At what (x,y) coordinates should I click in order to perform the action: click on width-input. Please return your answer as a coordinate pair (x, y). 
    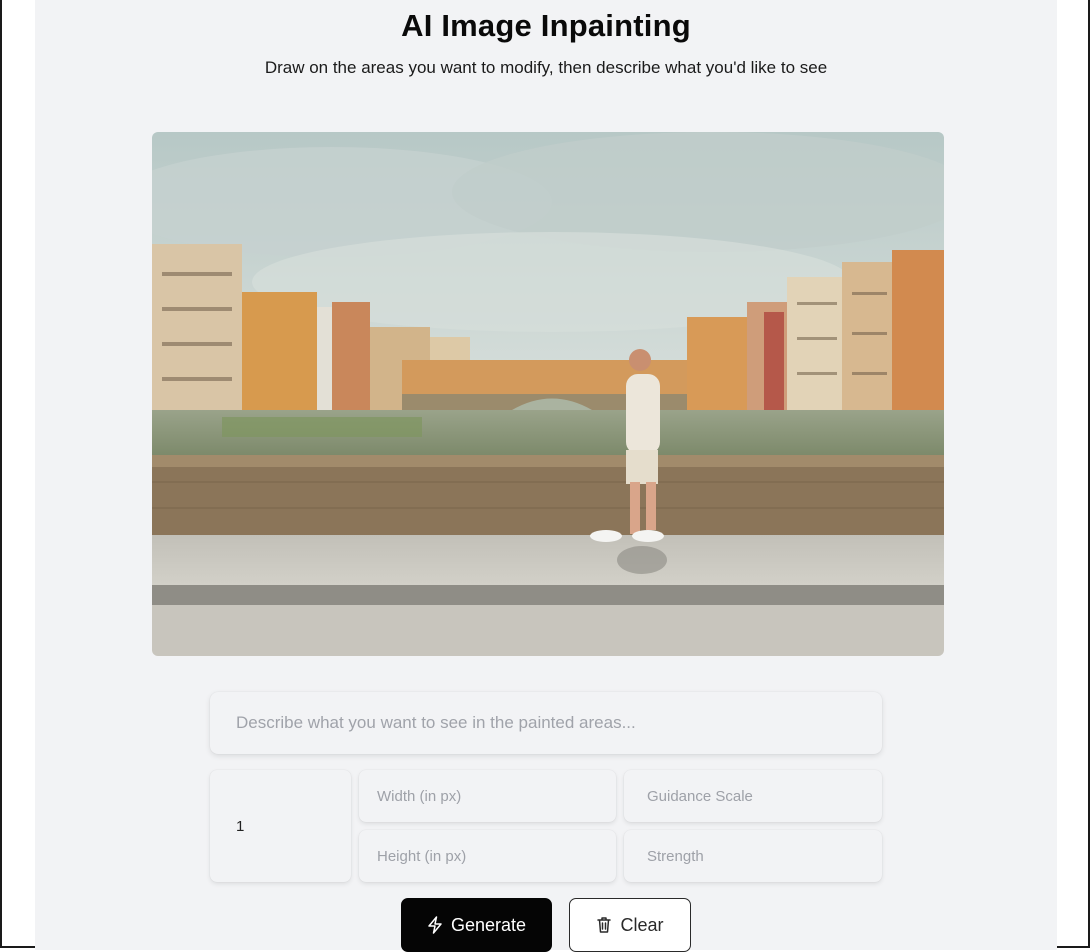
    Looking at the image, I should click on (487, 796).